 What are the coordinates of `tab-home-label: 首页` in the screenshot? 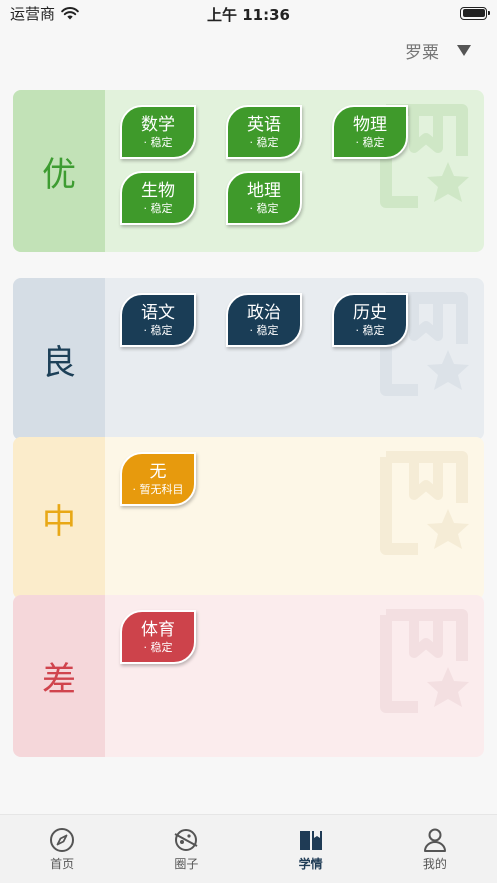 It's located at (62, 864).